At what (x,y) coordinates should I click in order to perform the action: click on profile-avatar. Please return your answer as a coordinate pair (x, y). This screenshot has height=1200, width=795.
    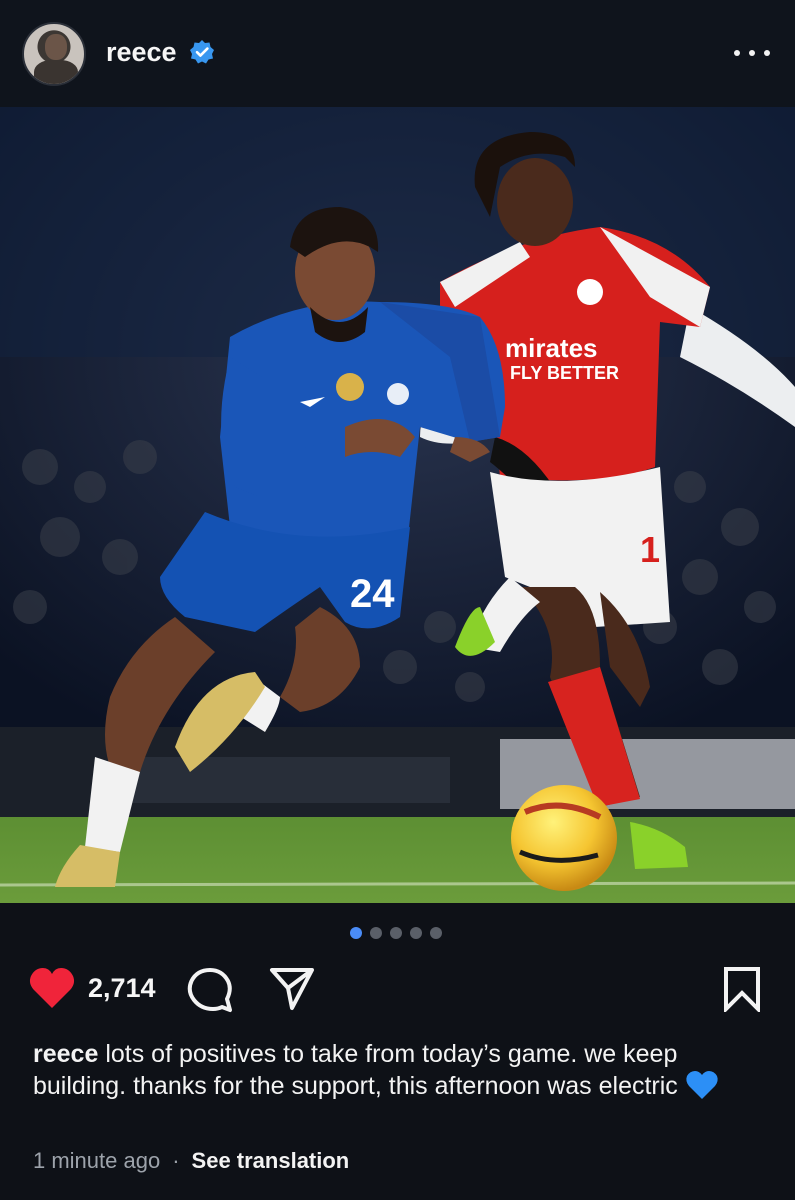
    Looking at the image, I should click on (54, 54).